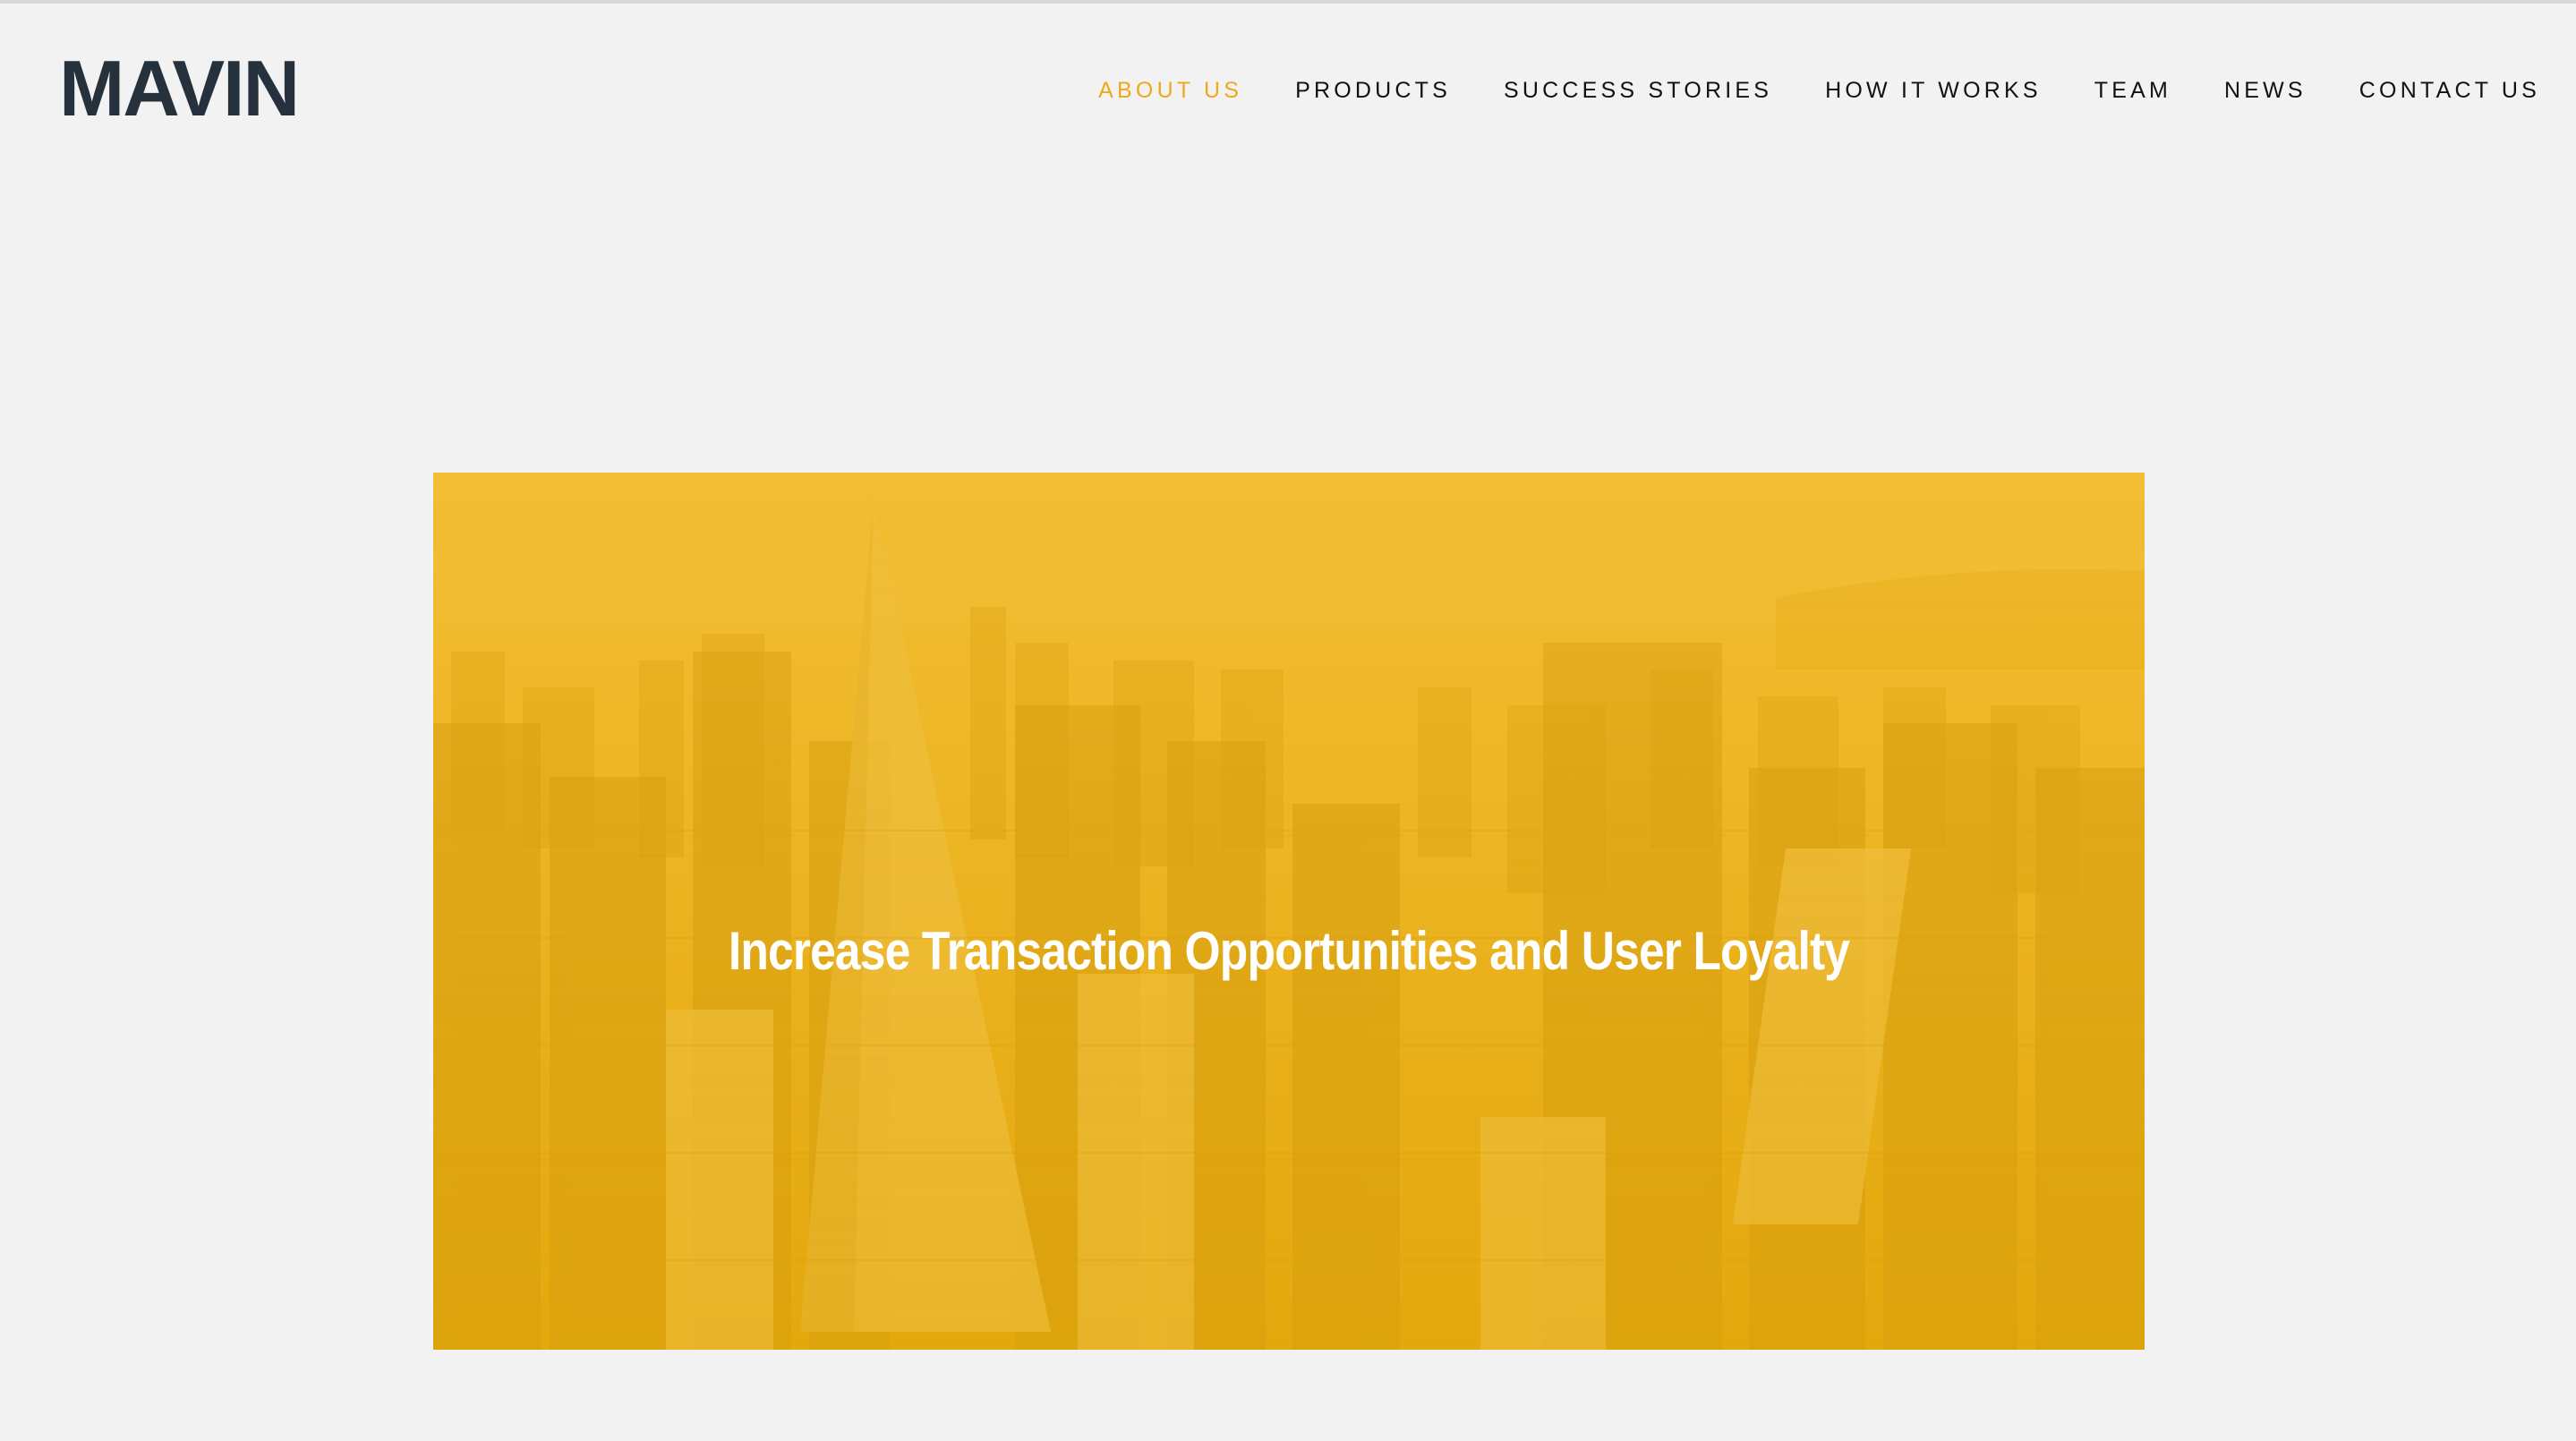  Describe the element at coordinates (179, 88) in the screenshot. I see `brand-logo: MAVIN` at that location.